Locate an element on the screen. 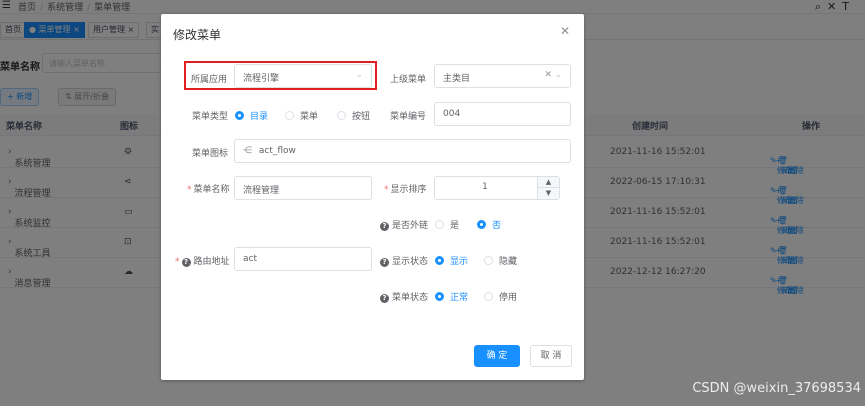  parent-select: 主类目 ✕ ⌄ is located at coordinates (502, 76).